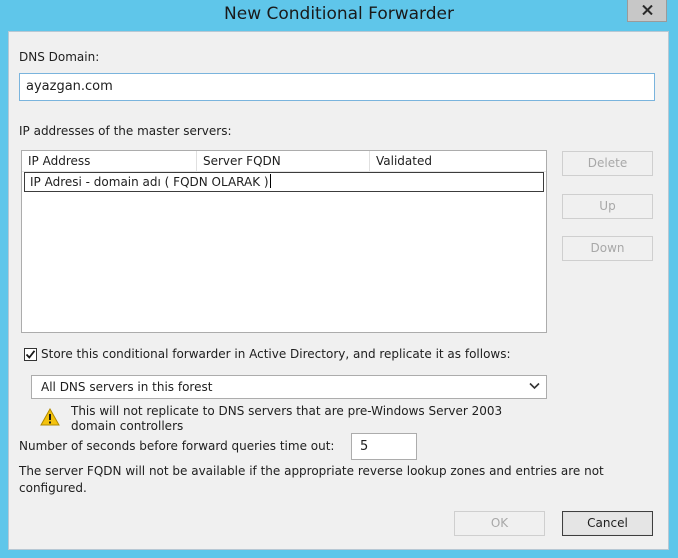 The image size is (678, 558). What do you see at coordinates (50, 417) in the screenshot?
I see `warning-icon` at bounding box center [50, 417].